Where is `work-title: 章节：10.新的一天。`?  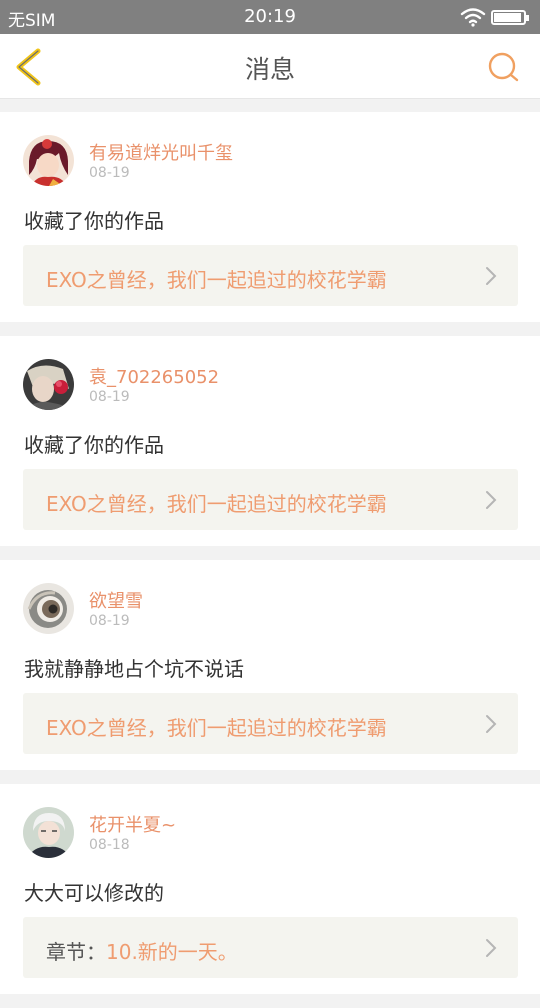
work-title: 章节：10.新的一天。 is located at coordinates (142, 950).